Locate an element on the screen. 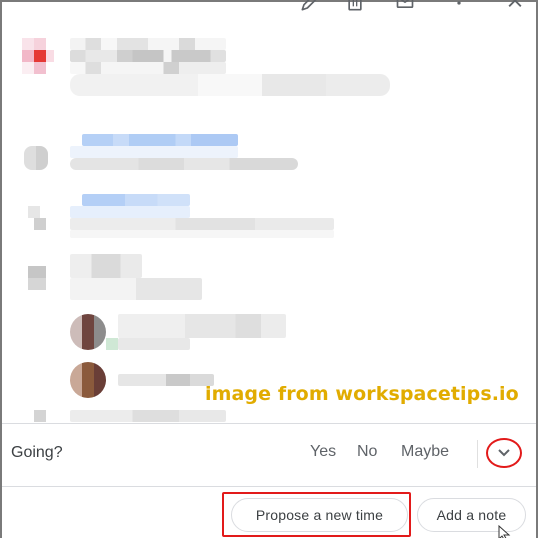 The height and width of the screenshot is (538, 538). edit-icon is located at coordinates (309, 7).